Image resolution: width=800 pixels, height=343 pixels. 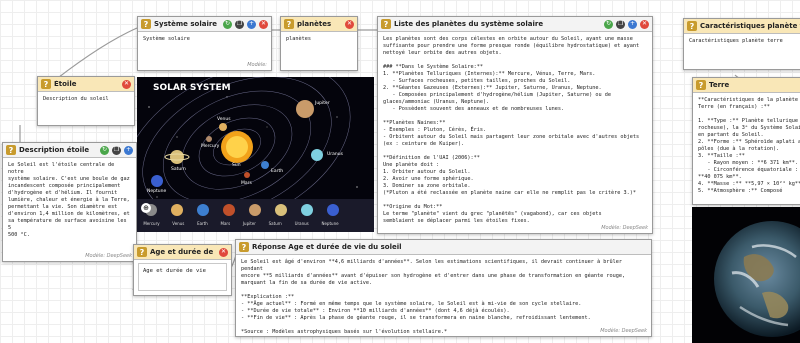 I want to click on node-header: ? Système solaire ↻ ❐ + ✕, so click(x=204, y=24).